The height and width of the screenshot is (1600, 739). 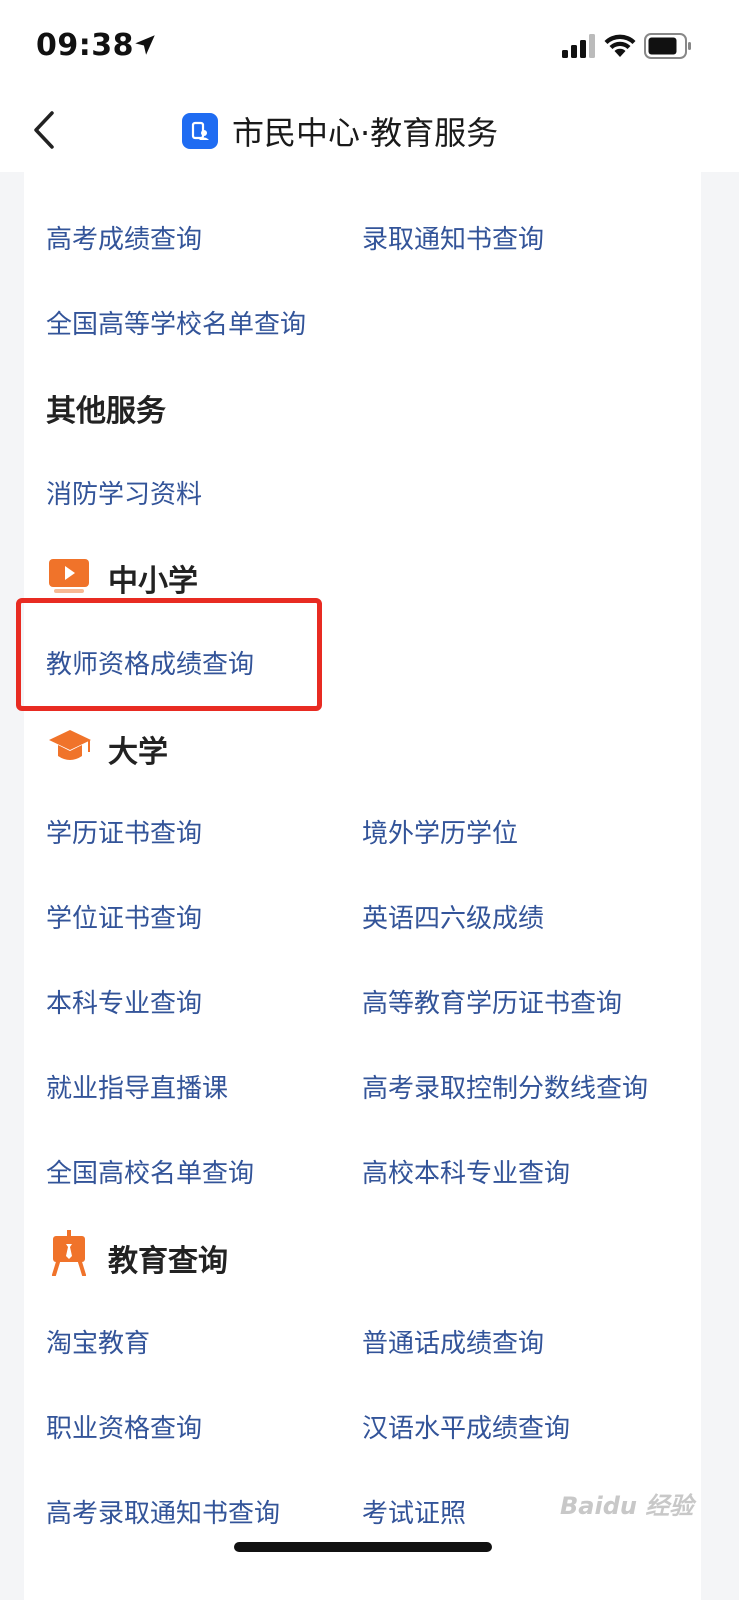 I want to click on service-link: 高考录取通知书查询, so click(x=163, y=1511).